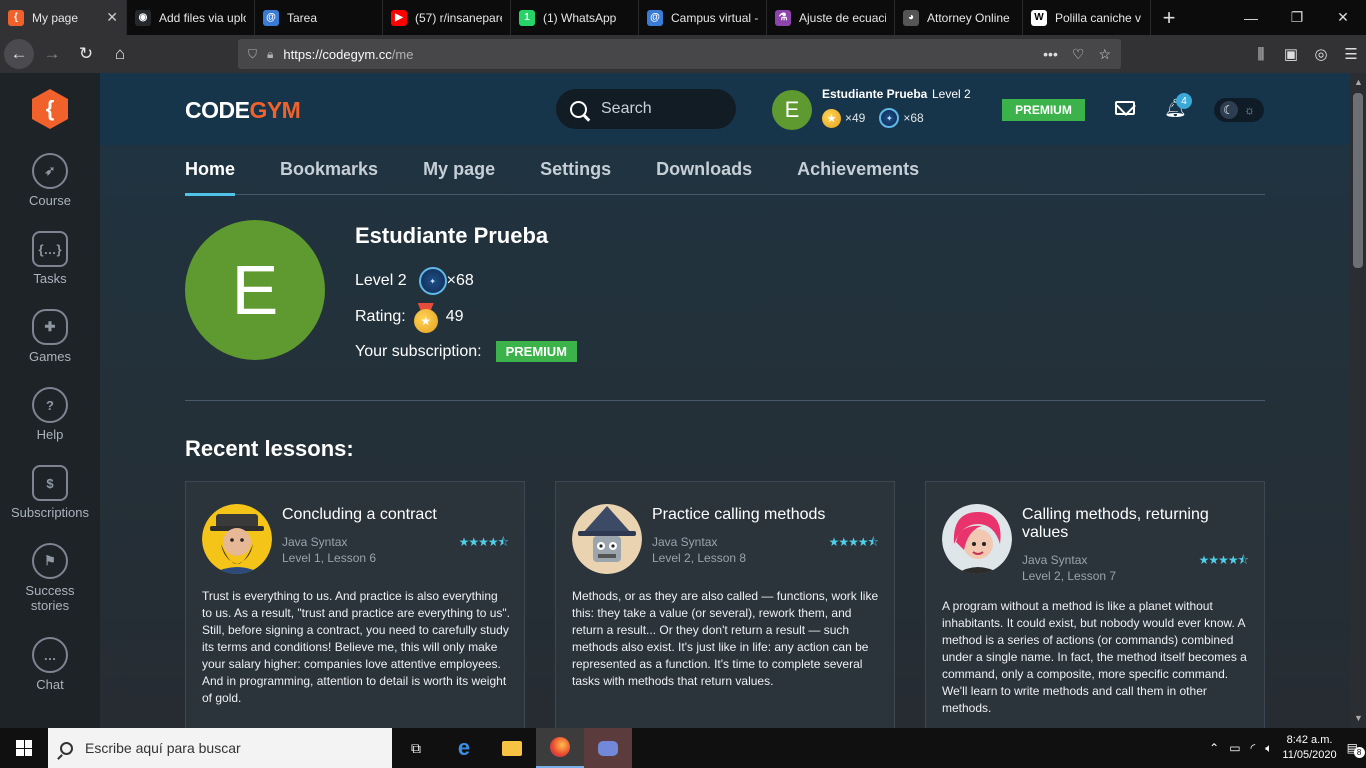 The height and width of the screenshot is (768, 1366). I want to click on profile-name: Estudiante Prueba, so click(452, 235).